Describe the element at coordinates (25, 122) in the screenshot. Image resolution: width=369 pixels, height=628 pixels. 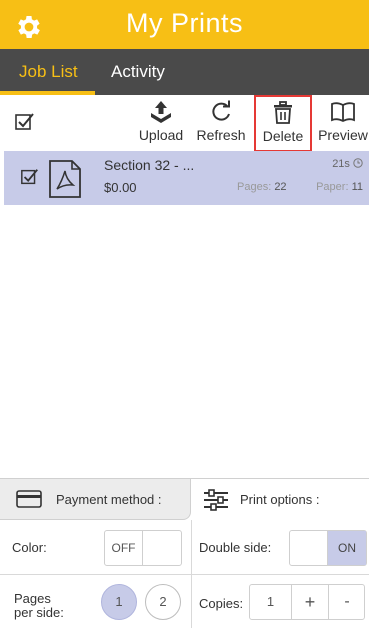
I see `select-all-checkbox` at that location.